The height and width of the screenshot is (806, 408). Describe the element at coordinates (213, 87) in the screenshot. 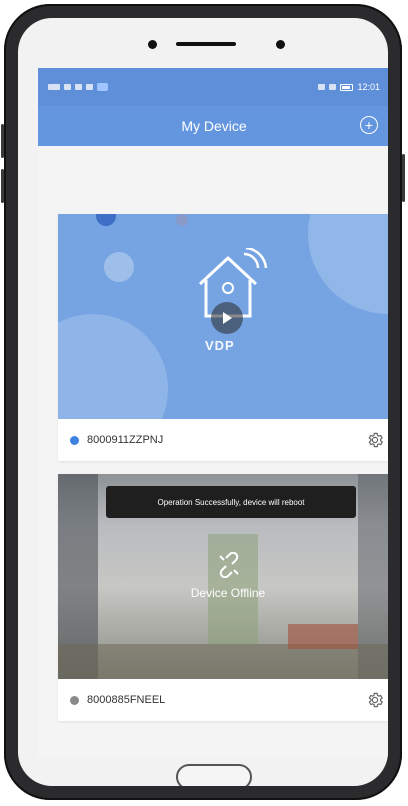

I see `status-bar: 12:01` at that location.